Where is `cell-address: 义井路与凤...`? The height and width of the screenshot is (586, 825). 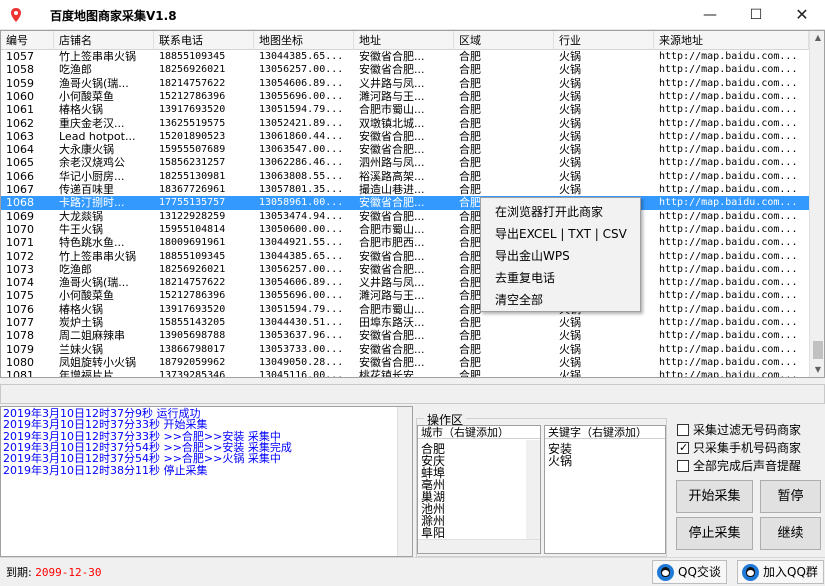
cell-address: 义井路与凤... is located at coordinates (392, 283).